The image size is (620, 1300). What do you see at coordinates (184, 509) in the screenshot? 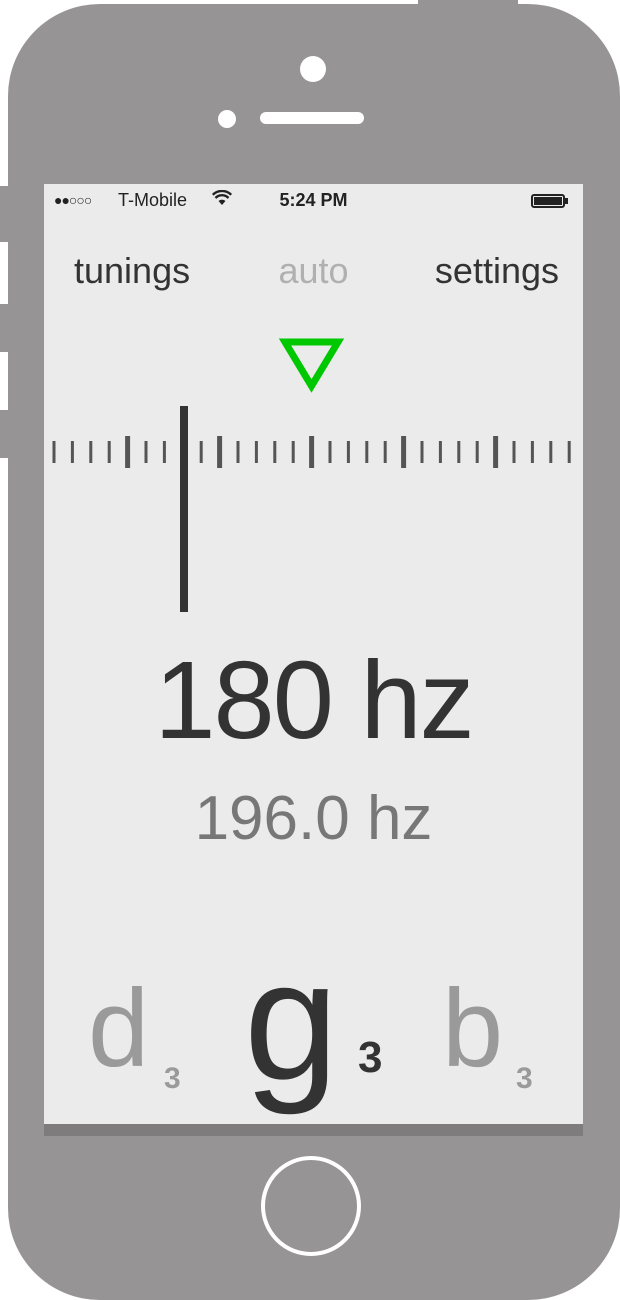
I see `pitch-needle` at bounding box center [184, 509].